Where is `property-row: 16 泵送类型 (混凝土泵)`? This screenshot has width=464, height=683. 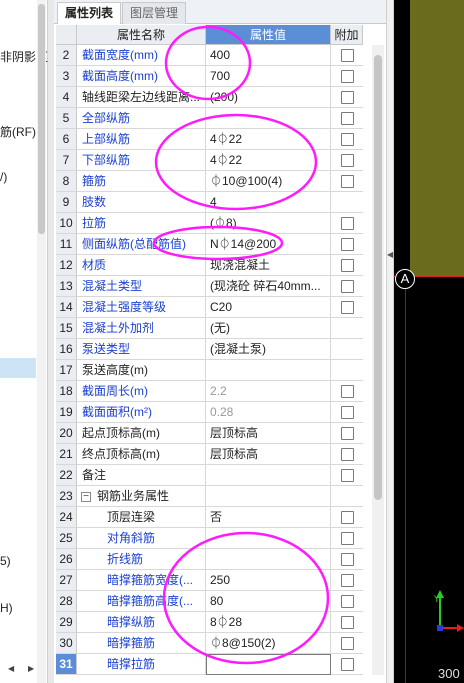
property-row: 16 泵送类型 (混凝土泵) is located at coordinates (209, 349).